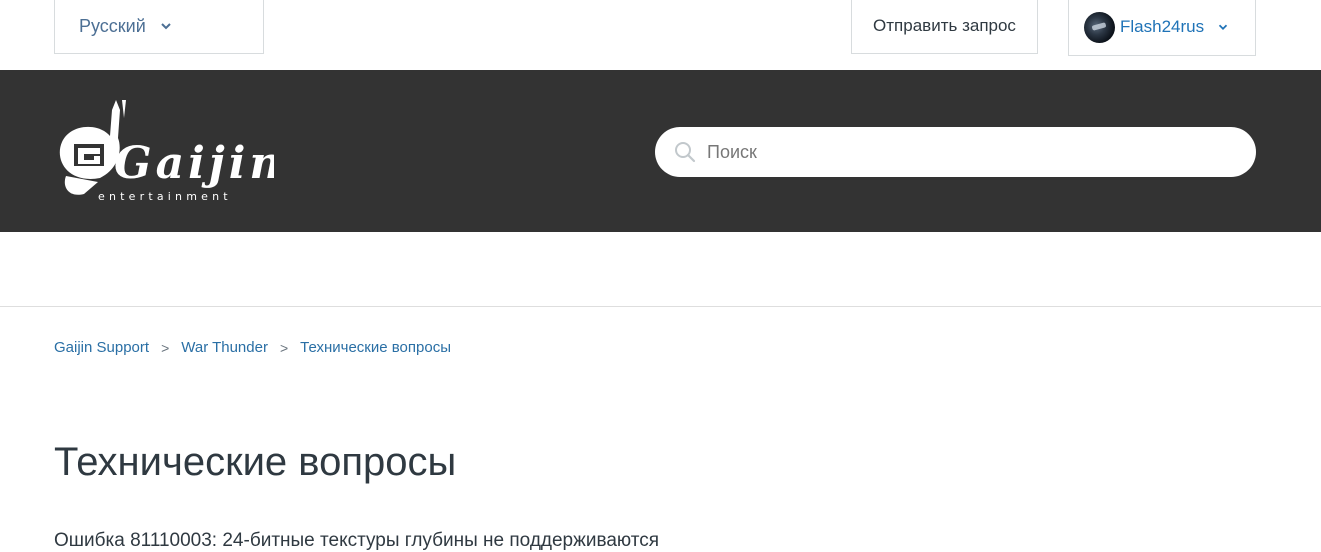 The height and width of the screenshot is (552, 1321). I want to click on top-bar: Русский Отправить запрос Flash24rus, so click(660, 35).